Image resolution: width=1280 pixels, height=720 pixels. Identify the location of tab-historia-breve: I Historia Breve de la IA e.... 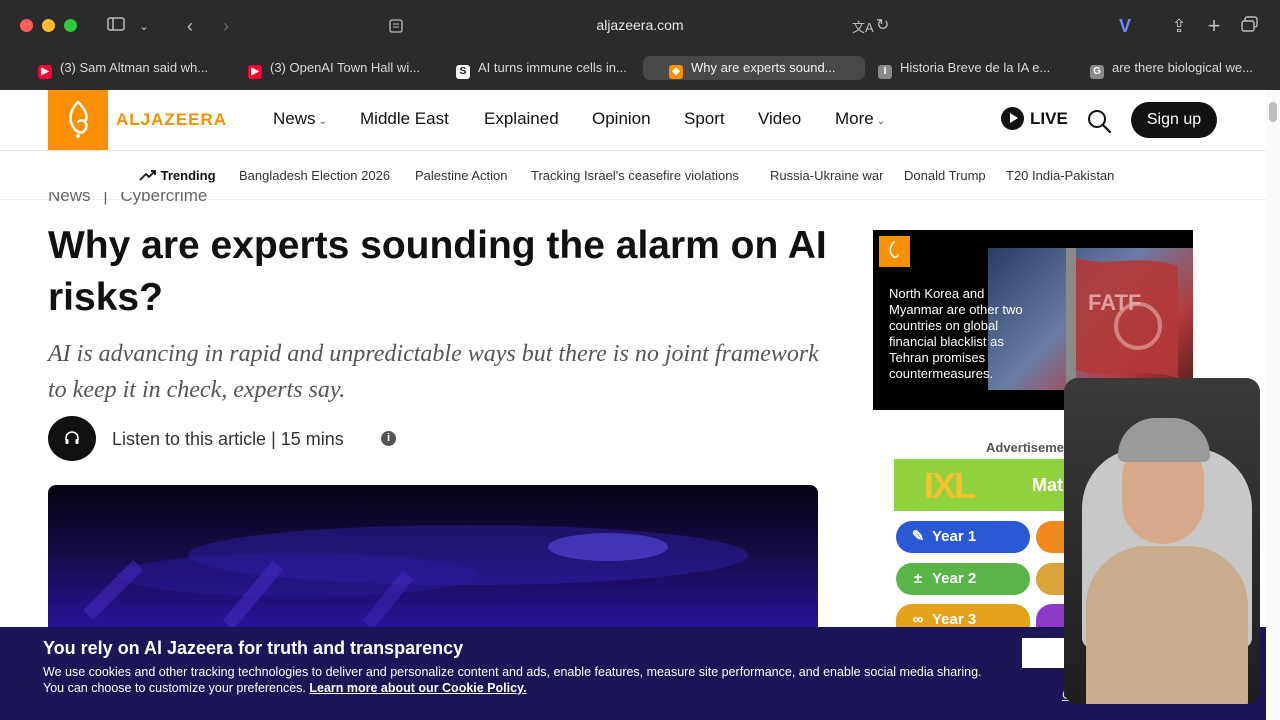
(971, 68).